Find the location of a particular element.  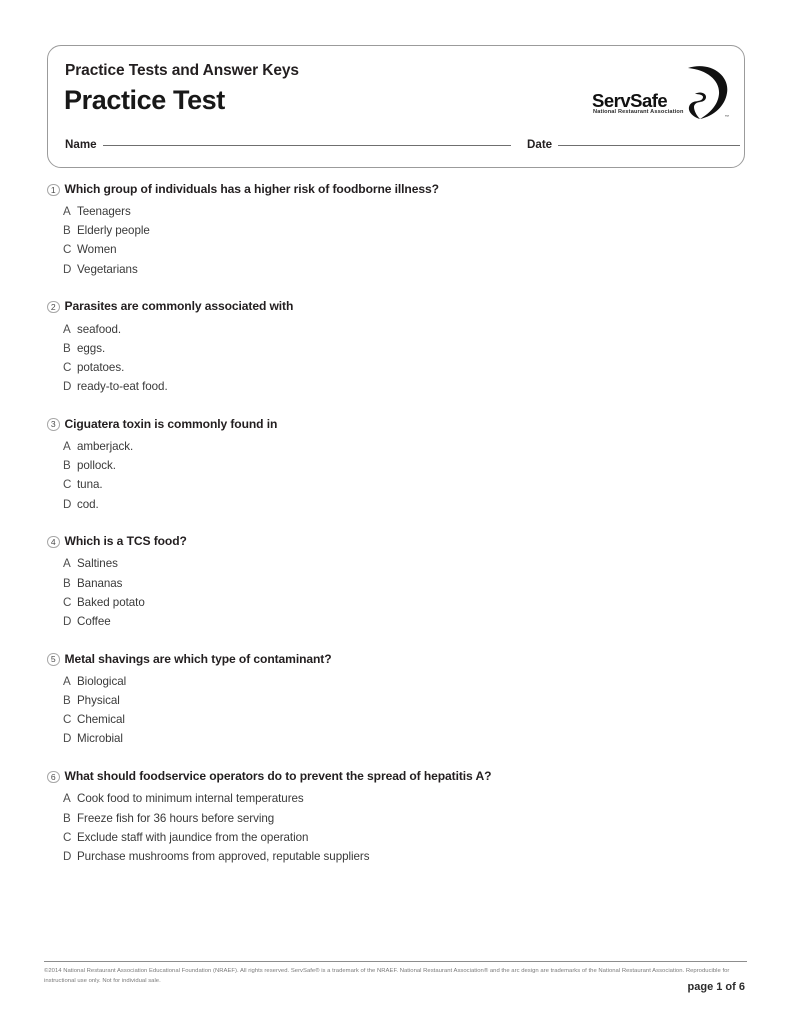

answer-option-text: Elderly people is located at coordinates (113, 231).